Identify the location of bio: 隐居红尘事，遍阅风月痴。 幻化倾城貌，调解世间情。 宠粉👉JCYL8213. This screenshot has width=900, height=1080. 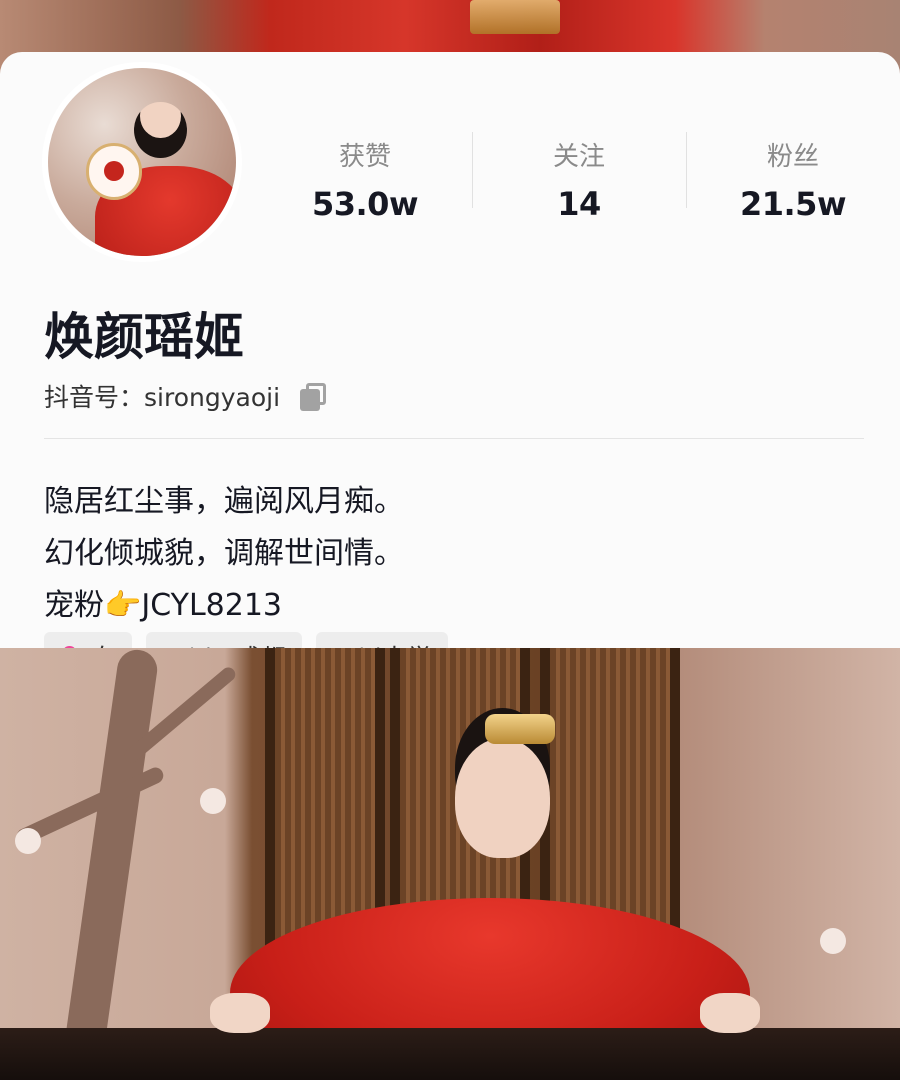
(224, 554).